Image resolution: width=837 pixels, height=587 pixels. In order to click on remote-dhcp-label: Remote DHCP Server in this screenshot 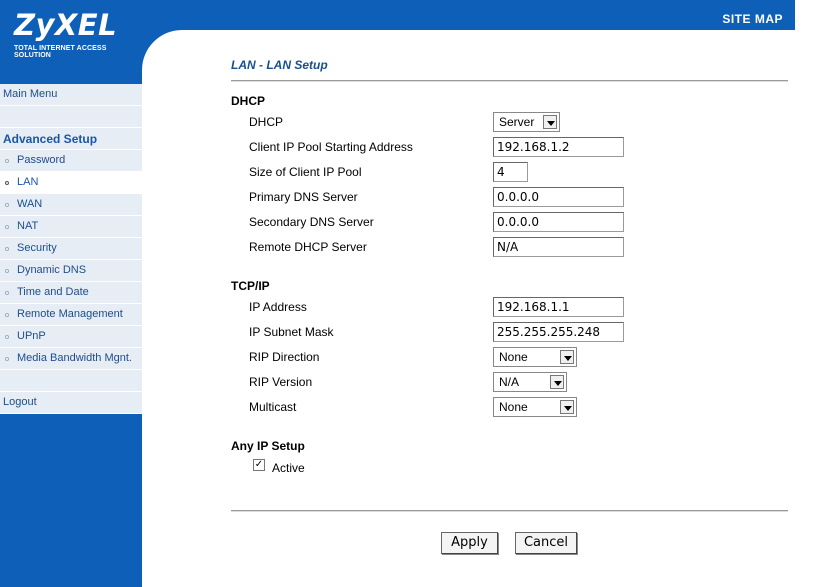, I will do `click(308, 247)`.